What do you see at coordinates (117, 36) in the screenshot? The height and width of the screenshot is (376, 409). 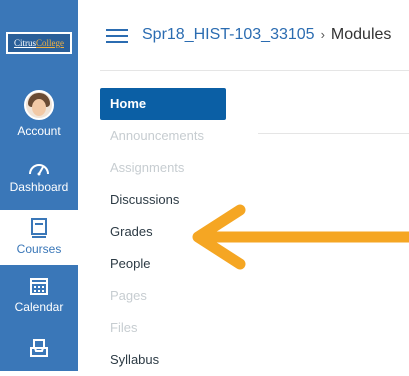 I see `hamburger-menu-icon` at bounding box center [117, 36].